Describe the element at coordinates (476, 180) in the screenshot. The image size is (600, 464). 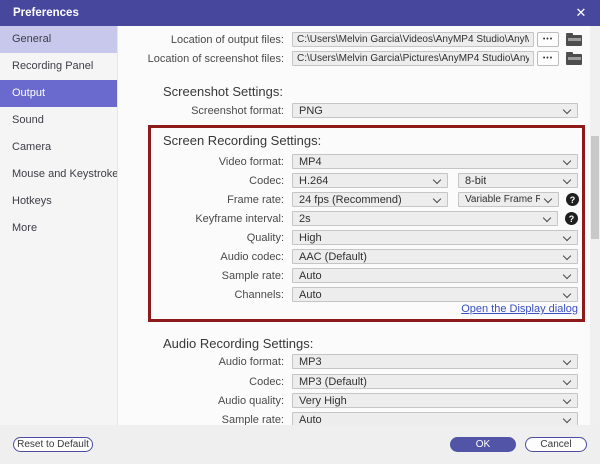
I see `bit-depth-value: 8-bit` at that location.